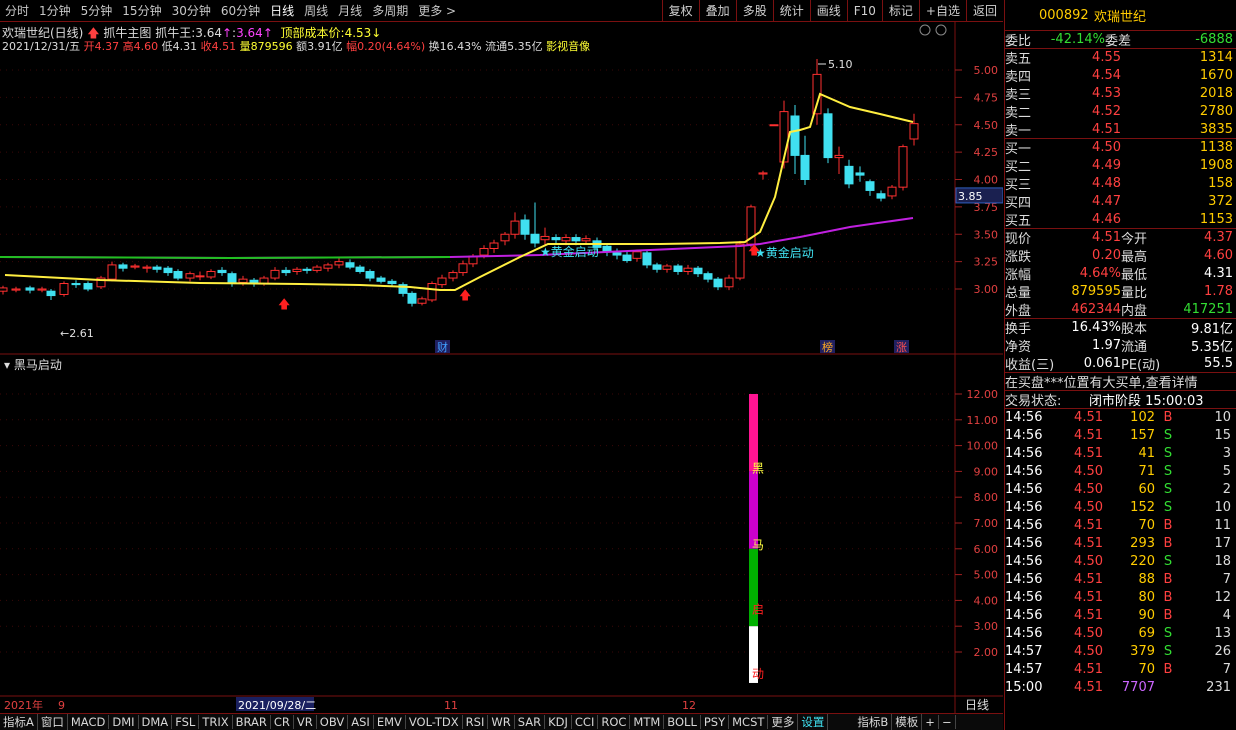 This screenshot has width=1236, height=730. Describe the element at coordinates (873, 722) in the screenshot. I see `indicator-tab-26: 指标B` at that location.